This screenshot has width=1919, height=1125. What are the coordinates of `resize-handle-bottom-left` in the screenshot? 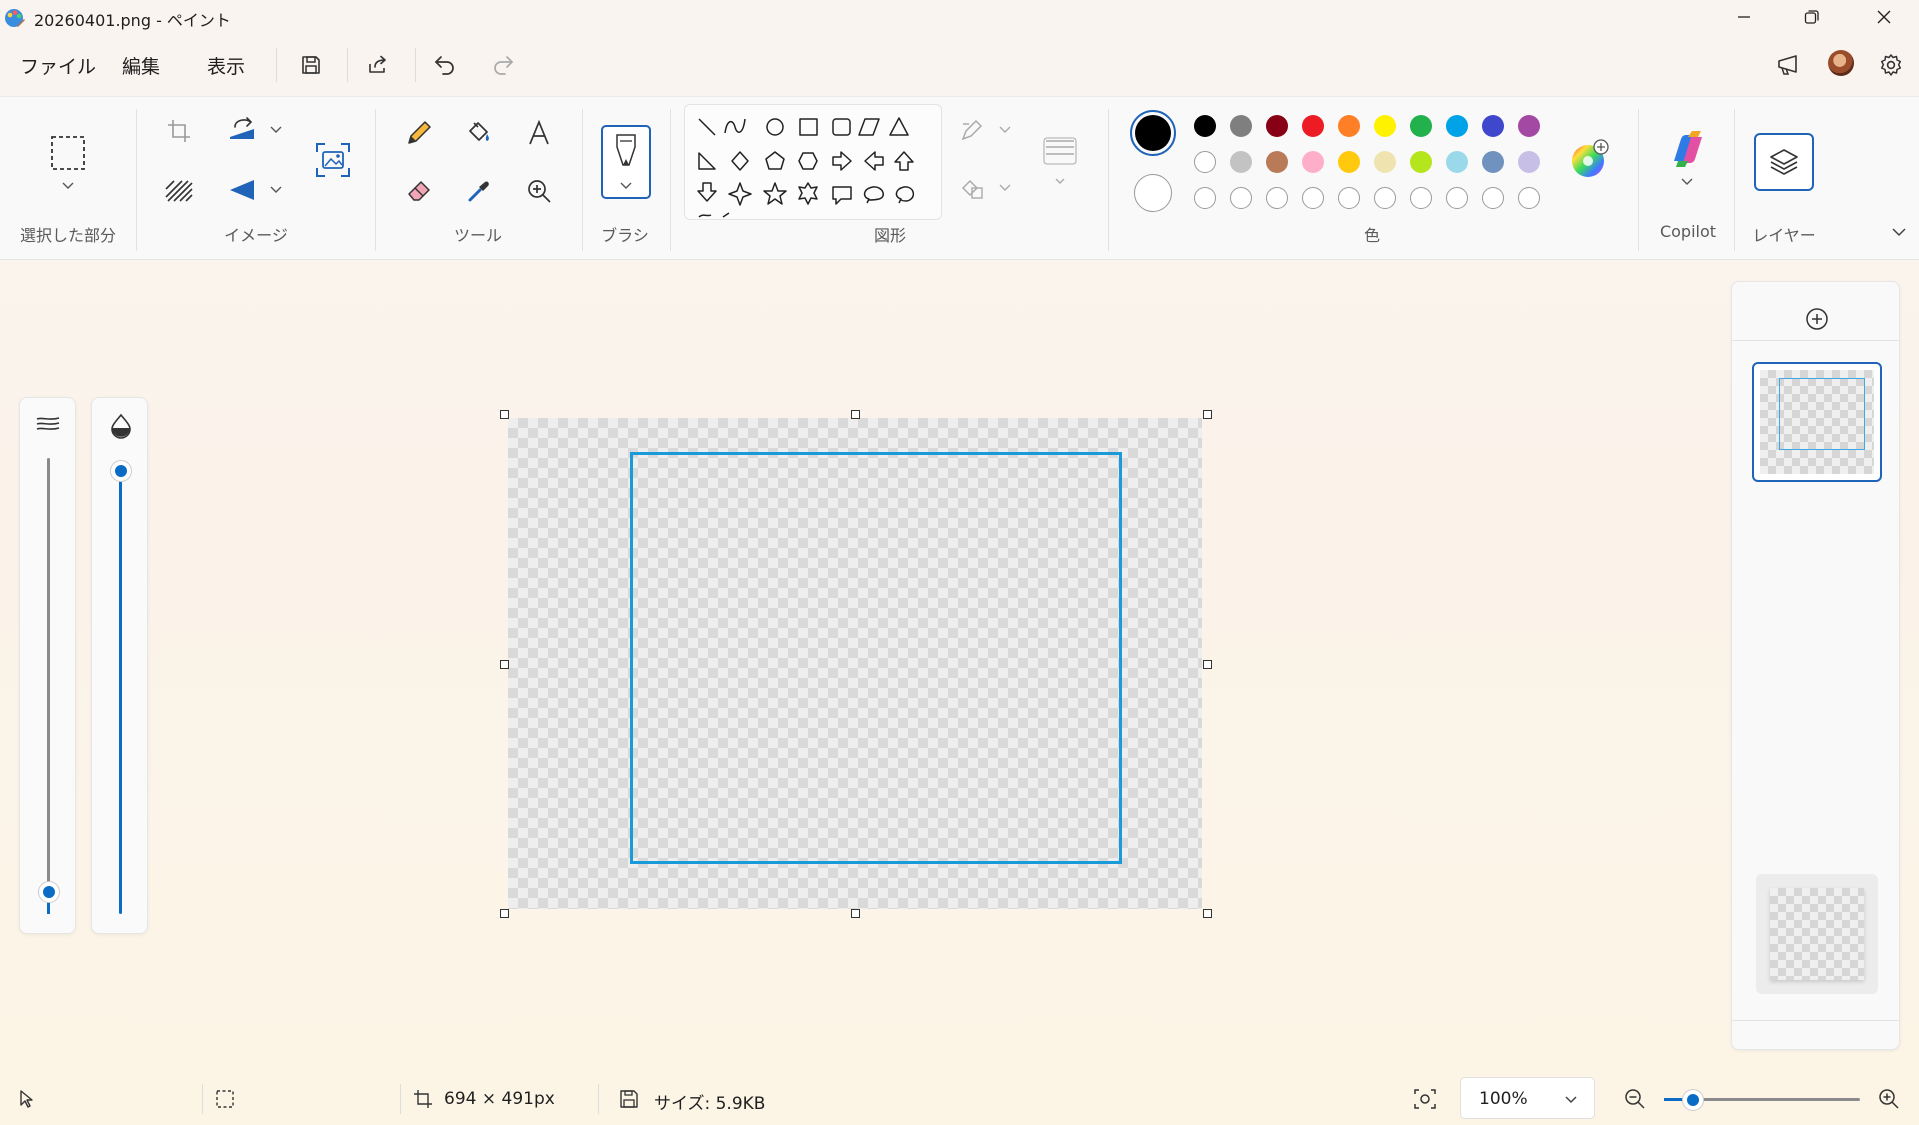 It's located at (504, 913).